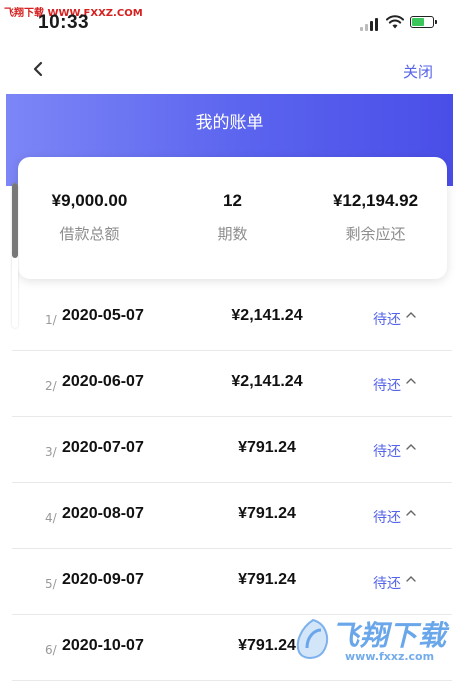 This screenshot has width=459, height=681. Describe the element at coordinates (229, 20) in the screenshot. I see `status-bar: 飞翔下载 WWW.FXXZ.COM 10:33` at that location.